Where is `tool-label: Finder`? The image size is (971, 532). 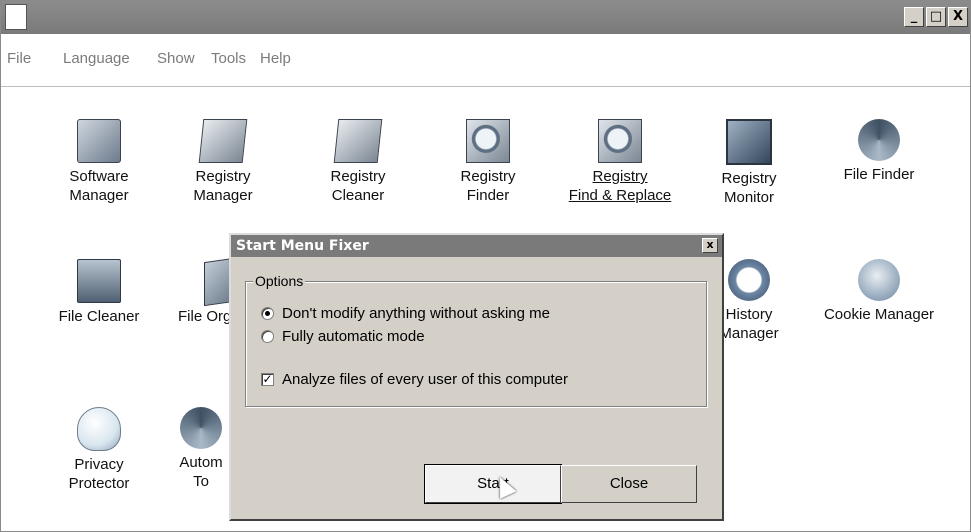
tool-label: Finder is located at coordinates (488, 195).